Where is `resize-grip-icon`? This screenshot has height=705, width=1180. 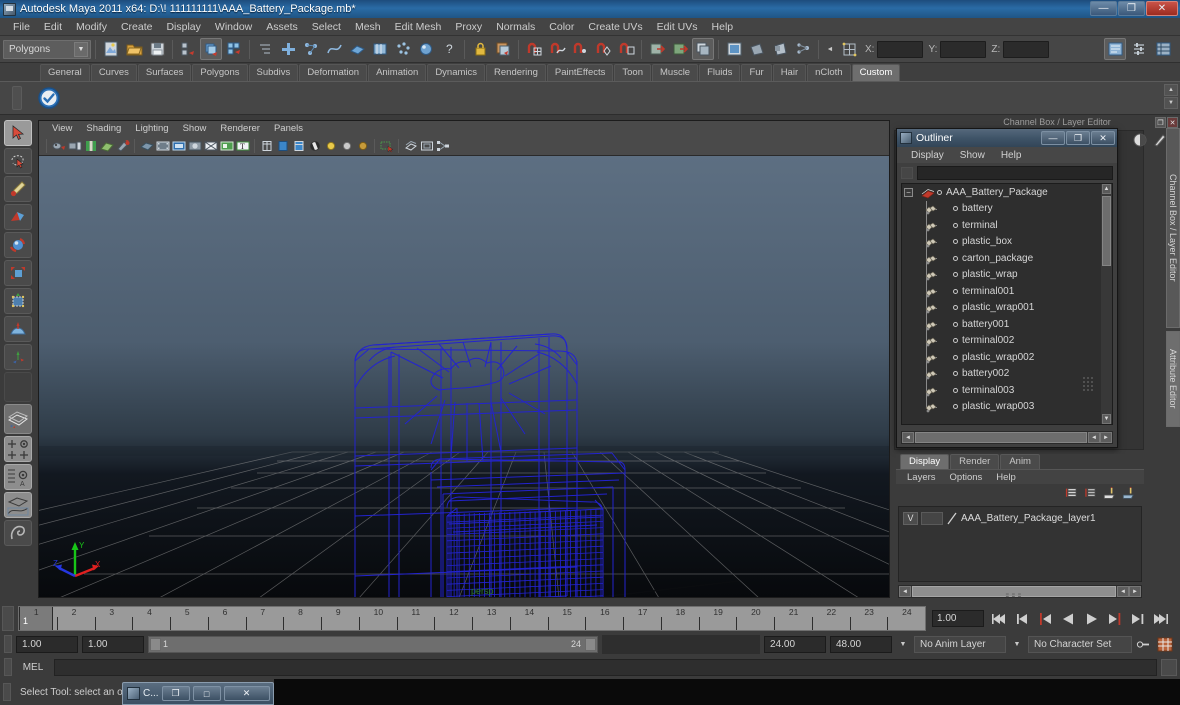 resize-grip-icon is located at coordinates (1089, 385).